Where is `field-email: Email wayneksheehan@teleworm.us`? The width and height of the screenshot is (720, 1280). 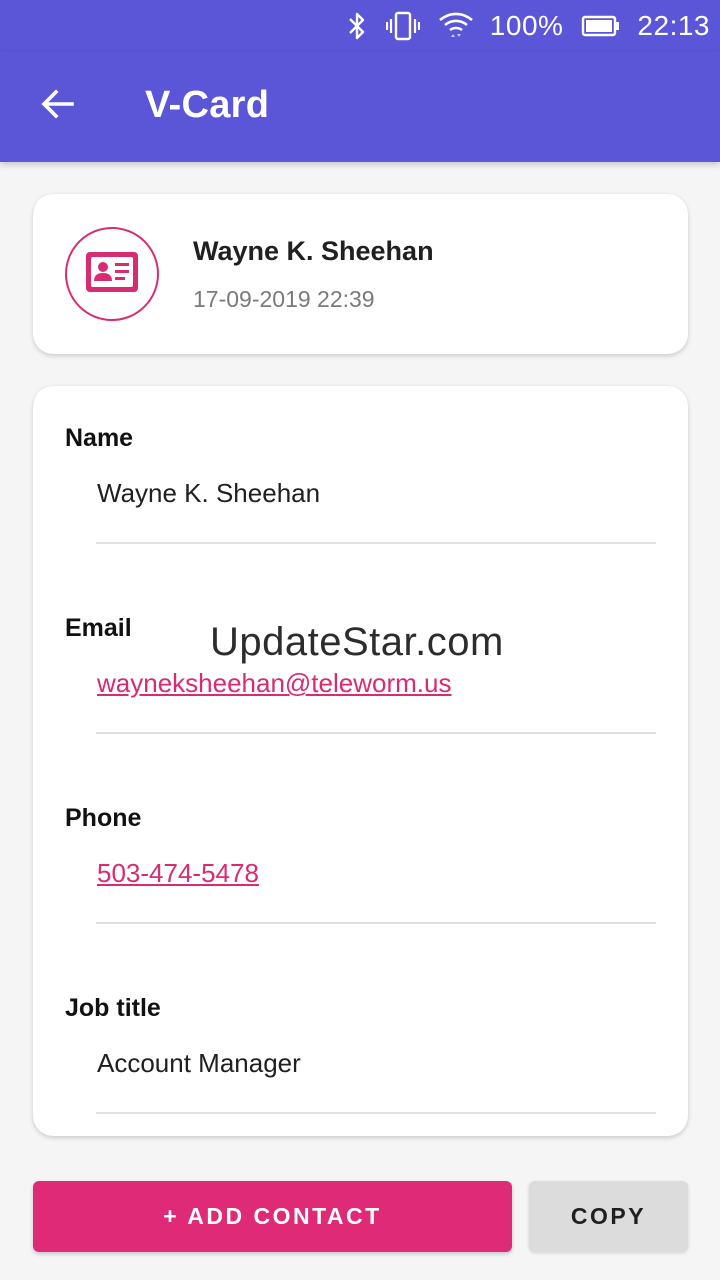 field-email: Email wayneksheehan@teleworm.us is located at coordinates (360, 671).